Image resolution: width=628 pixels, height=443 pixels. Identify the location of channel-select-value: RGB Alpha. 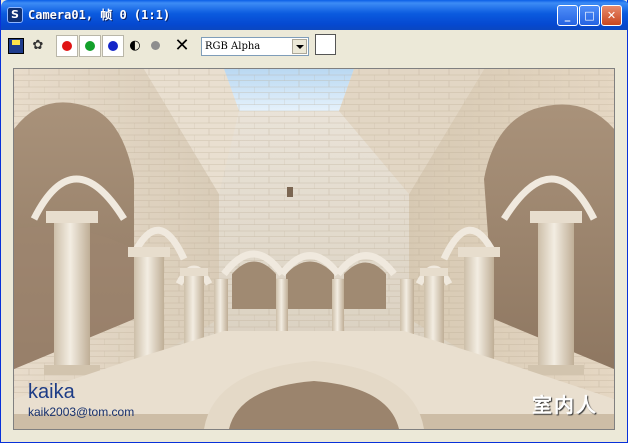
(233, 46).